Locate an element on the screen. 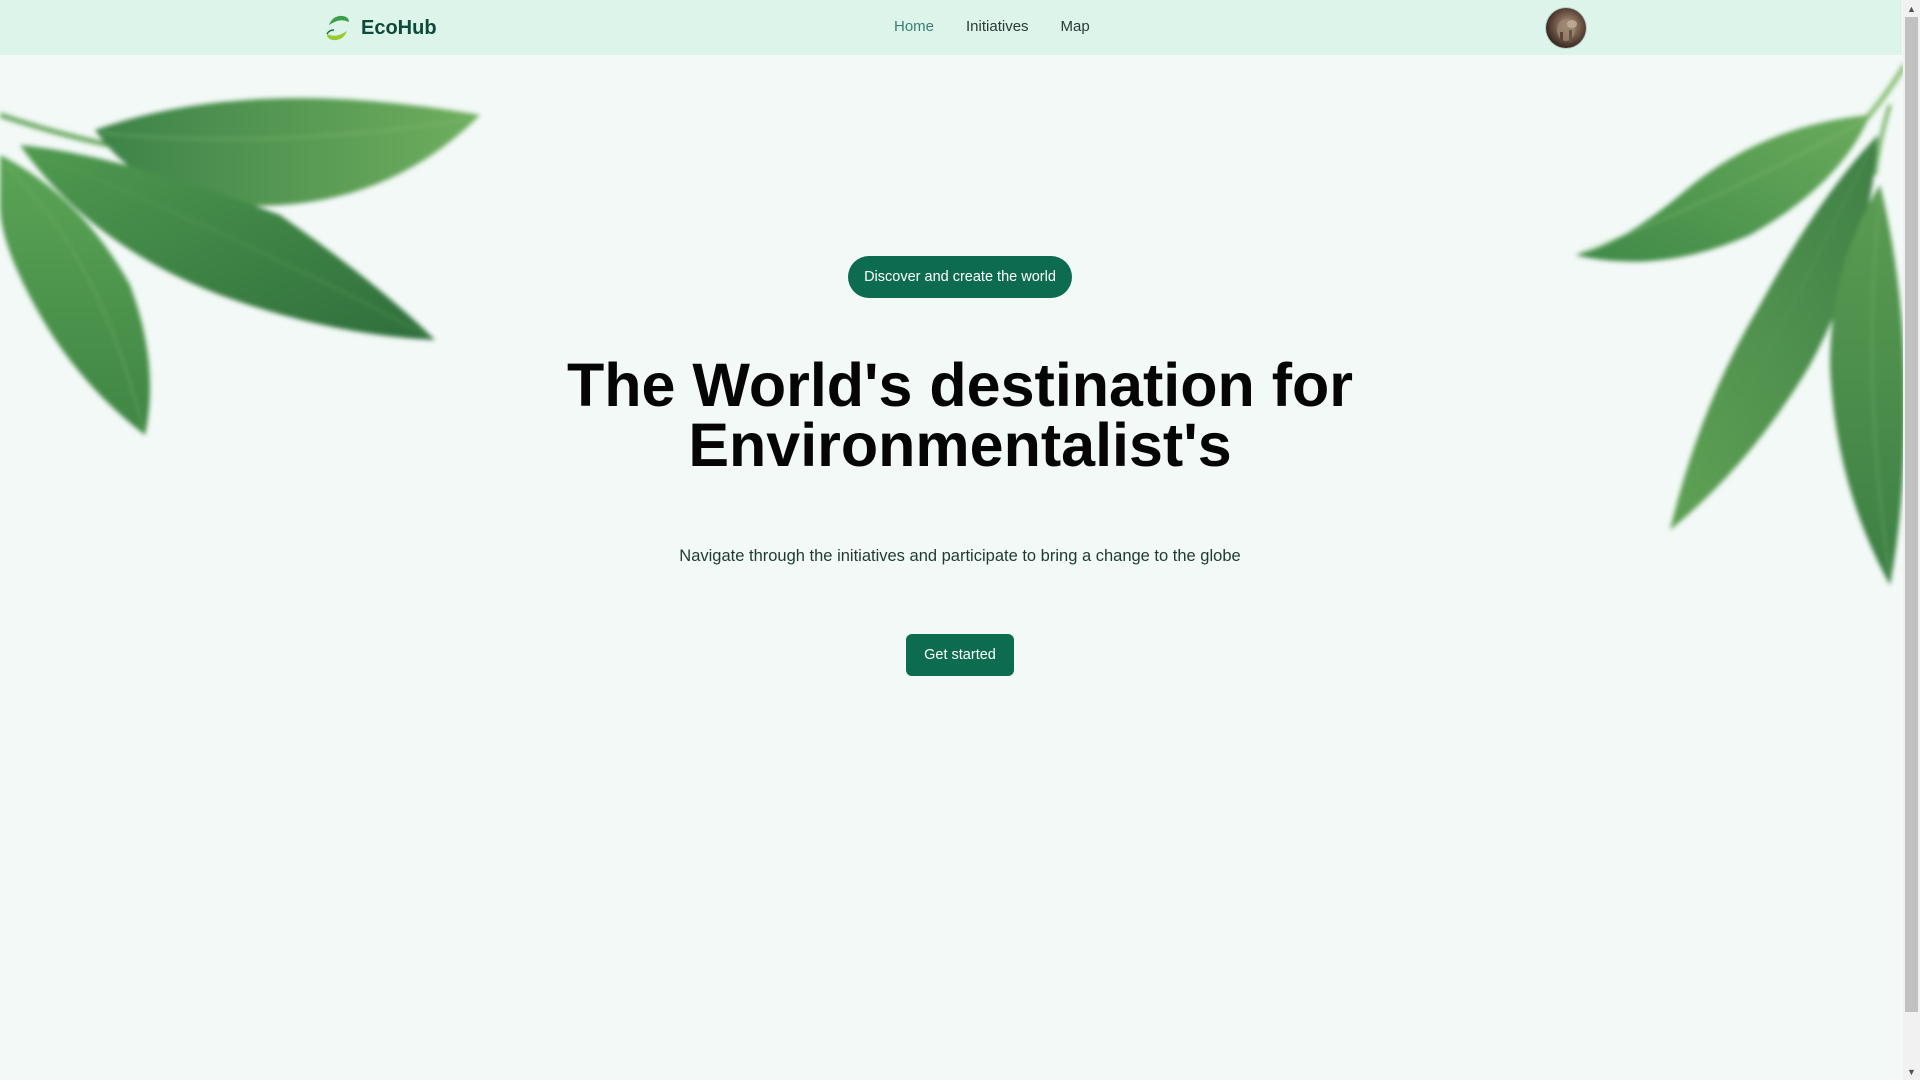  brand-link: EcoHub is located at coordinates (381, 28).